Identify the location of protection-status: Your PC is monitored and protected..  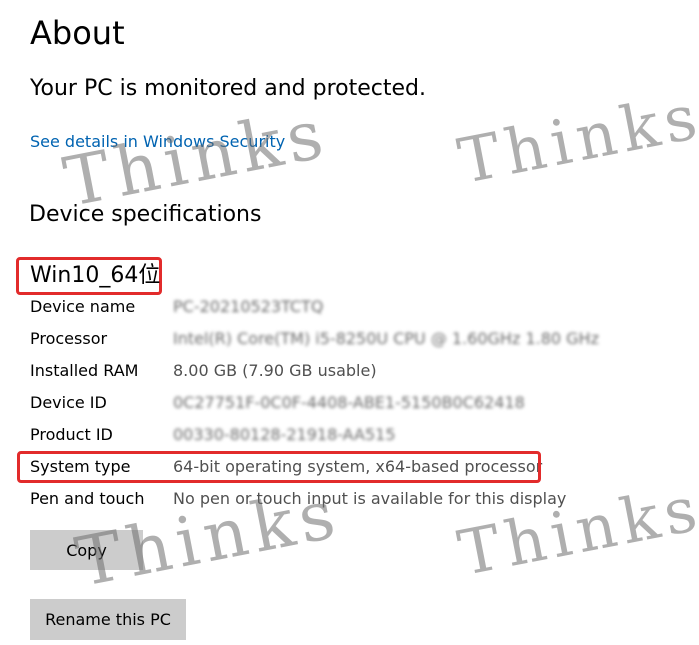
(228, 88).